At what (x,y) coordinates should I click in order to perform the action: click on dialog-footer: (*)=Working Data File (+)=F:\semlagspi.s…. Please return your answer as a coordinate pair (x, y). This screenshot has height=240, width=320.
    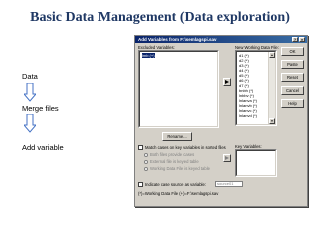
    Looking at the image, I should click on (178, 193).